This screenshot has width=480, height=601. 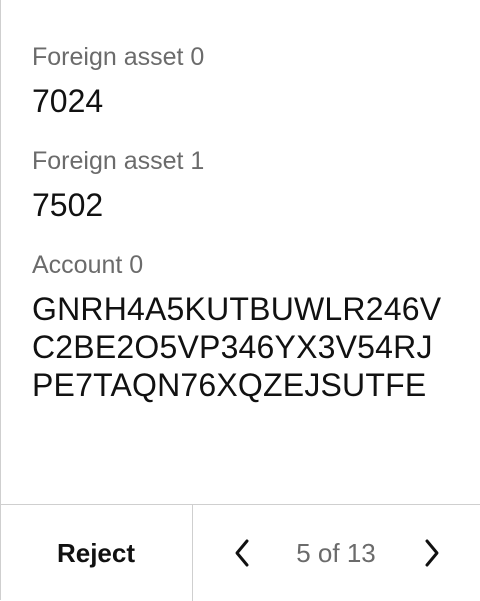 What do you see at coordinates (431, 553) in the screenshot?
I see `chevron-right-icon` at bounding box center [431, 553].